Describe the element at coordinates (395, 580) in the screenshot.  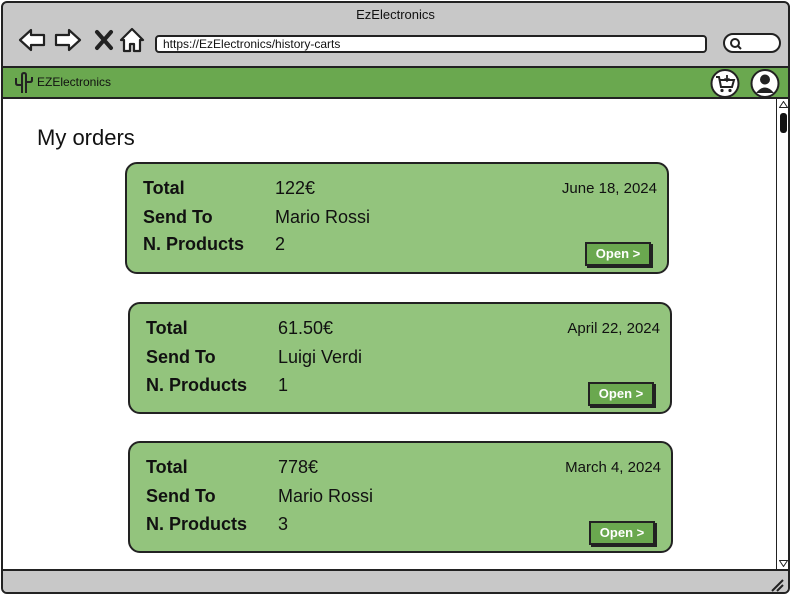
I see `status-bar` at that location.